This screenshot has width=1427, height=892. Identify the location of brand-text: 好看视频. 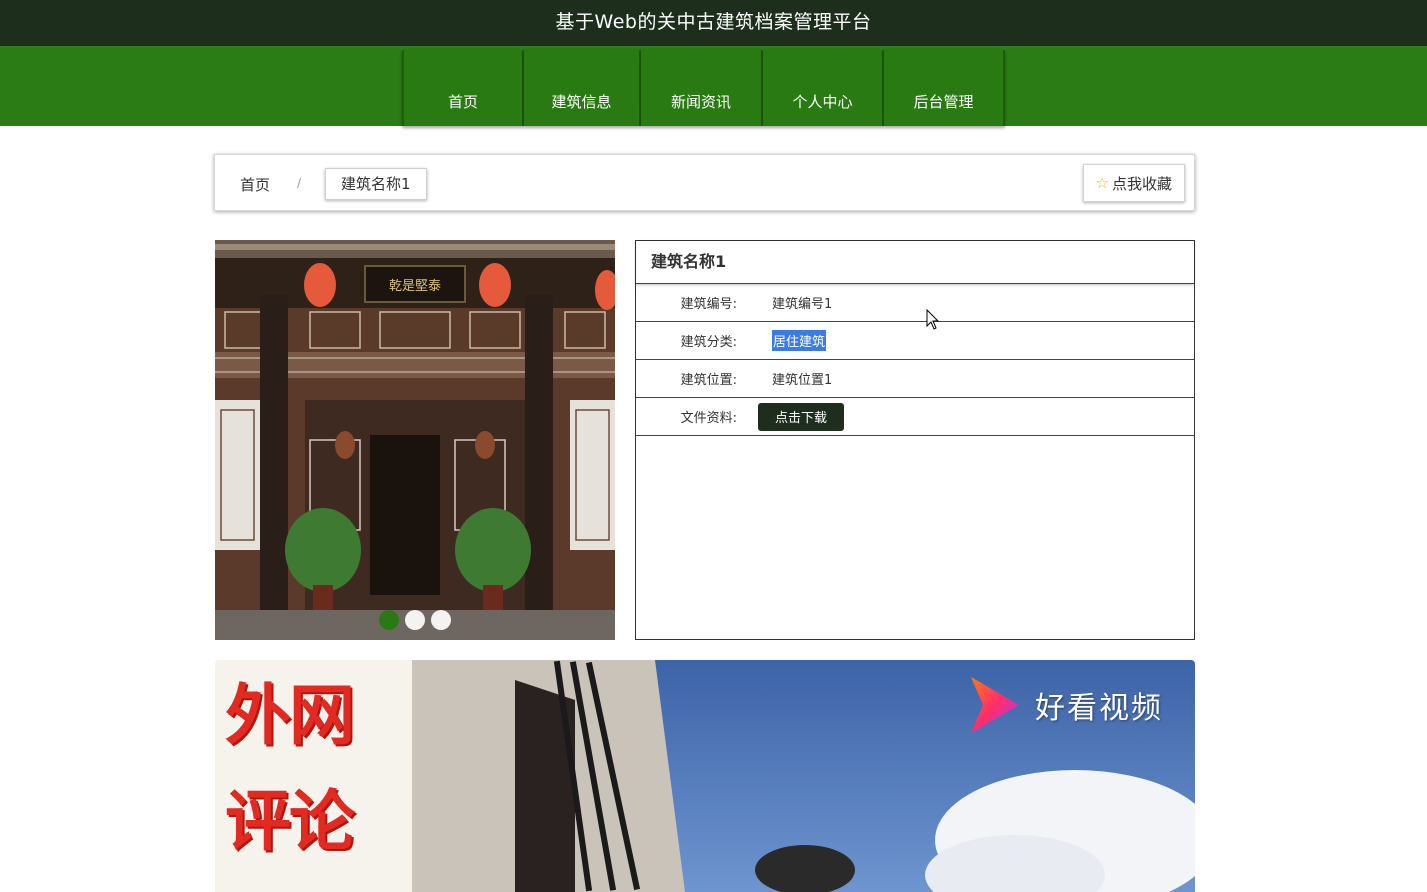
(1099, 708).